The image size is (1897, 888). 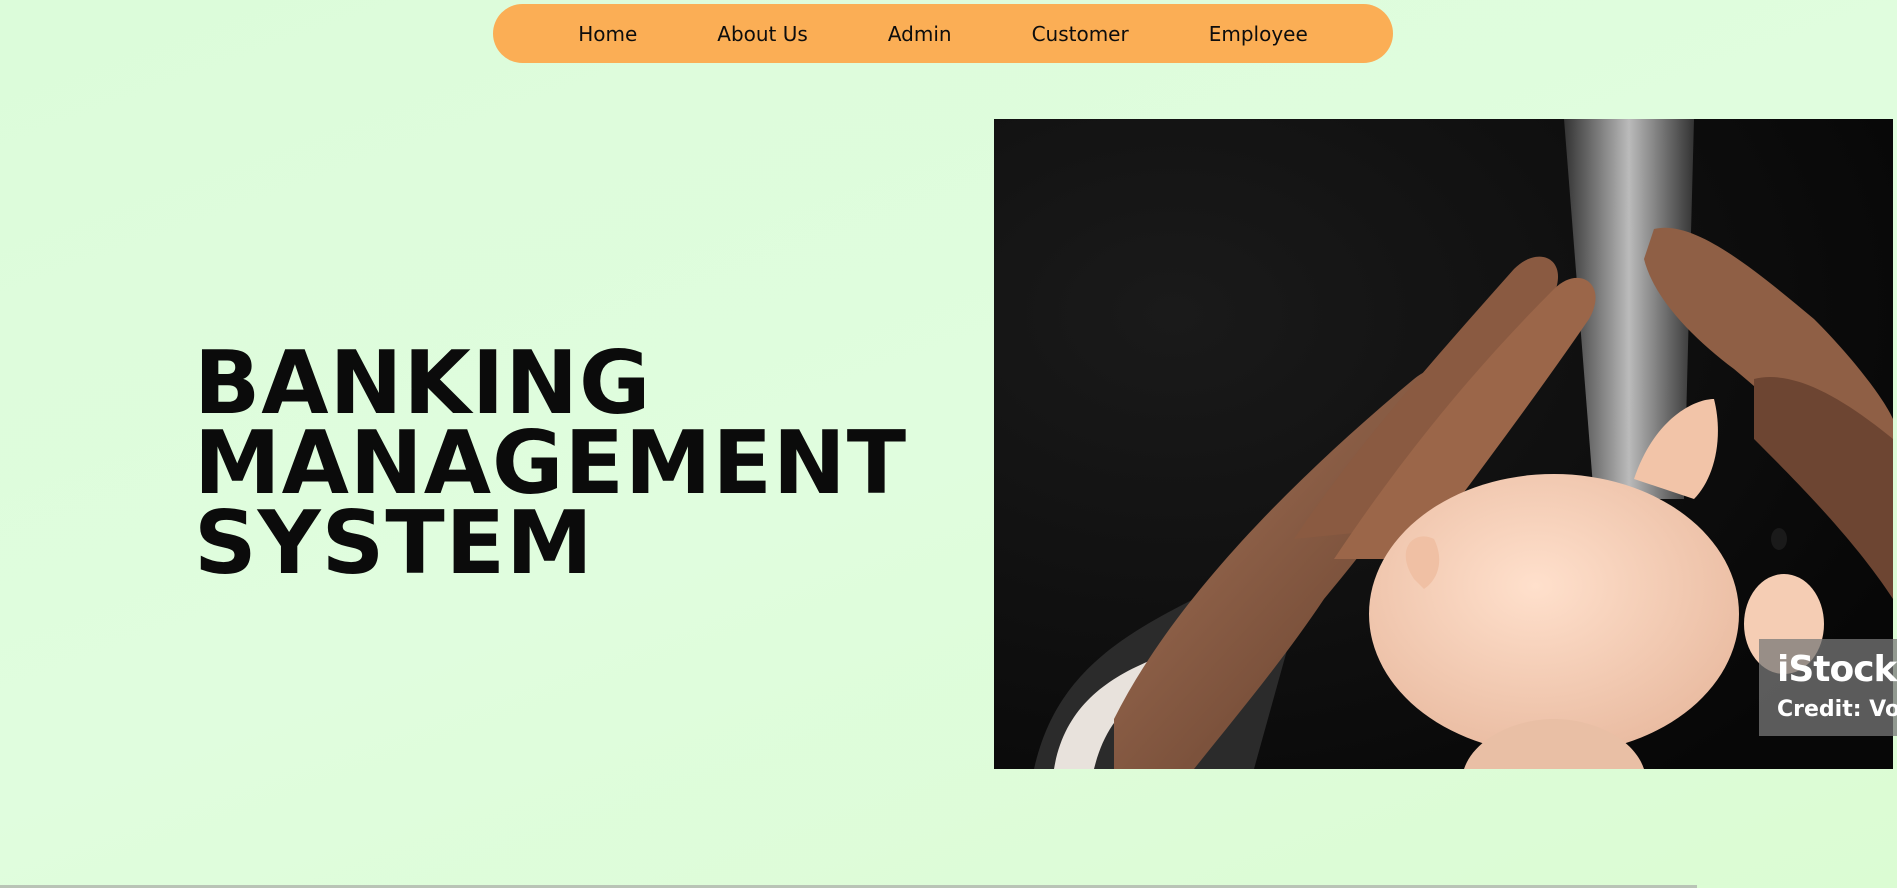 I want to click on nav-employee-link: Employee, so click(x=1258, y=34).